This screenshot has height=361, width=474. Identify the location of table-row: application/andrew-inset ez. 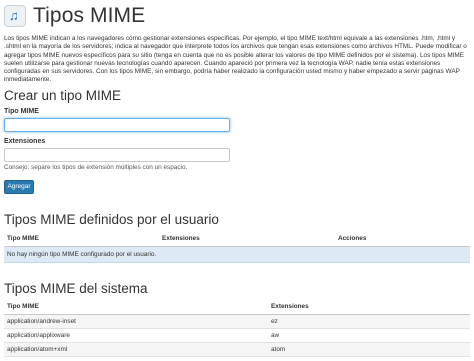
(237, 321).